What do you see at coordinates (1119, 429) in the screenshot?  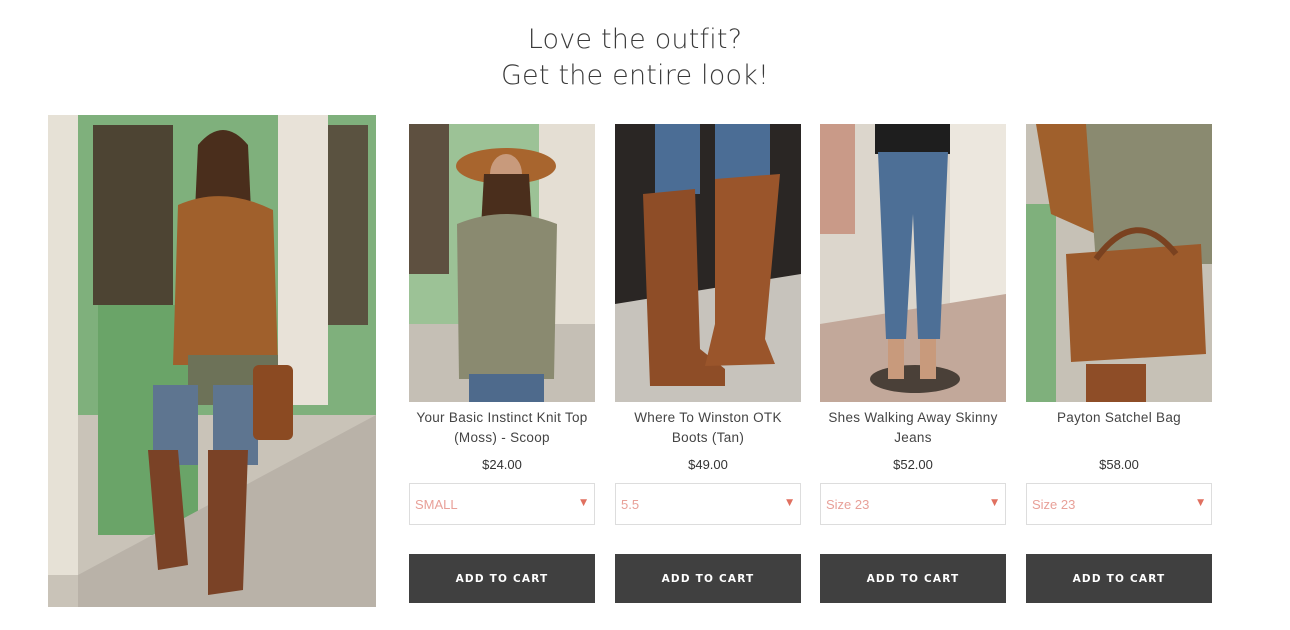 I see `product-name: Payton Satchel Bag` at bounding box center [1119, 429].